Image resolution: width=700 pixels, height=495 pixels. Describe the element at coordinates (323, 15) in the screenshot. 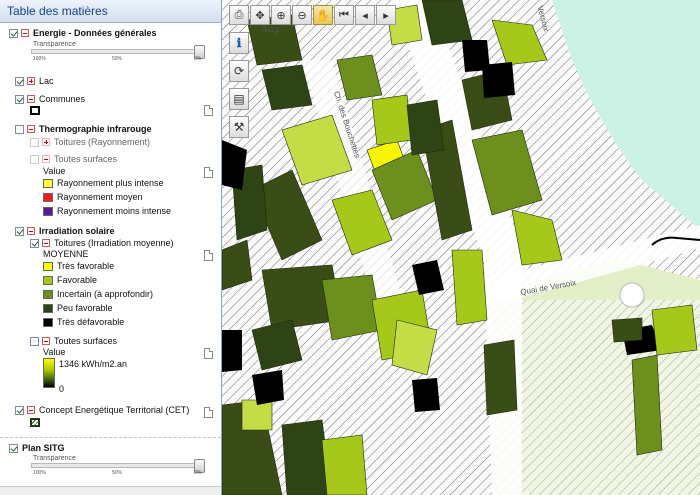

I see `pan-hand-icon: ✋` at that location.